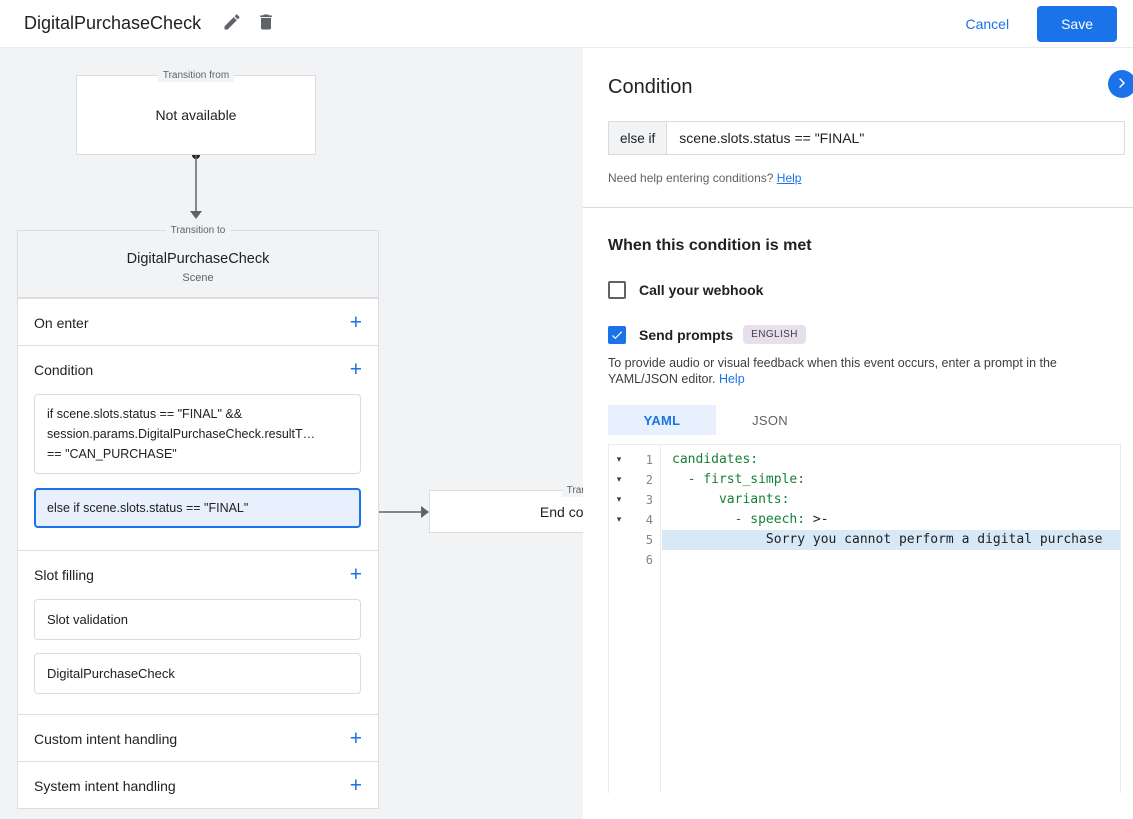 This screenshot has height=819, width=1133. Describe the element at coordinates (617, 290) in the screenshot. I see `webhook-checkbox-unchecked` at that location.